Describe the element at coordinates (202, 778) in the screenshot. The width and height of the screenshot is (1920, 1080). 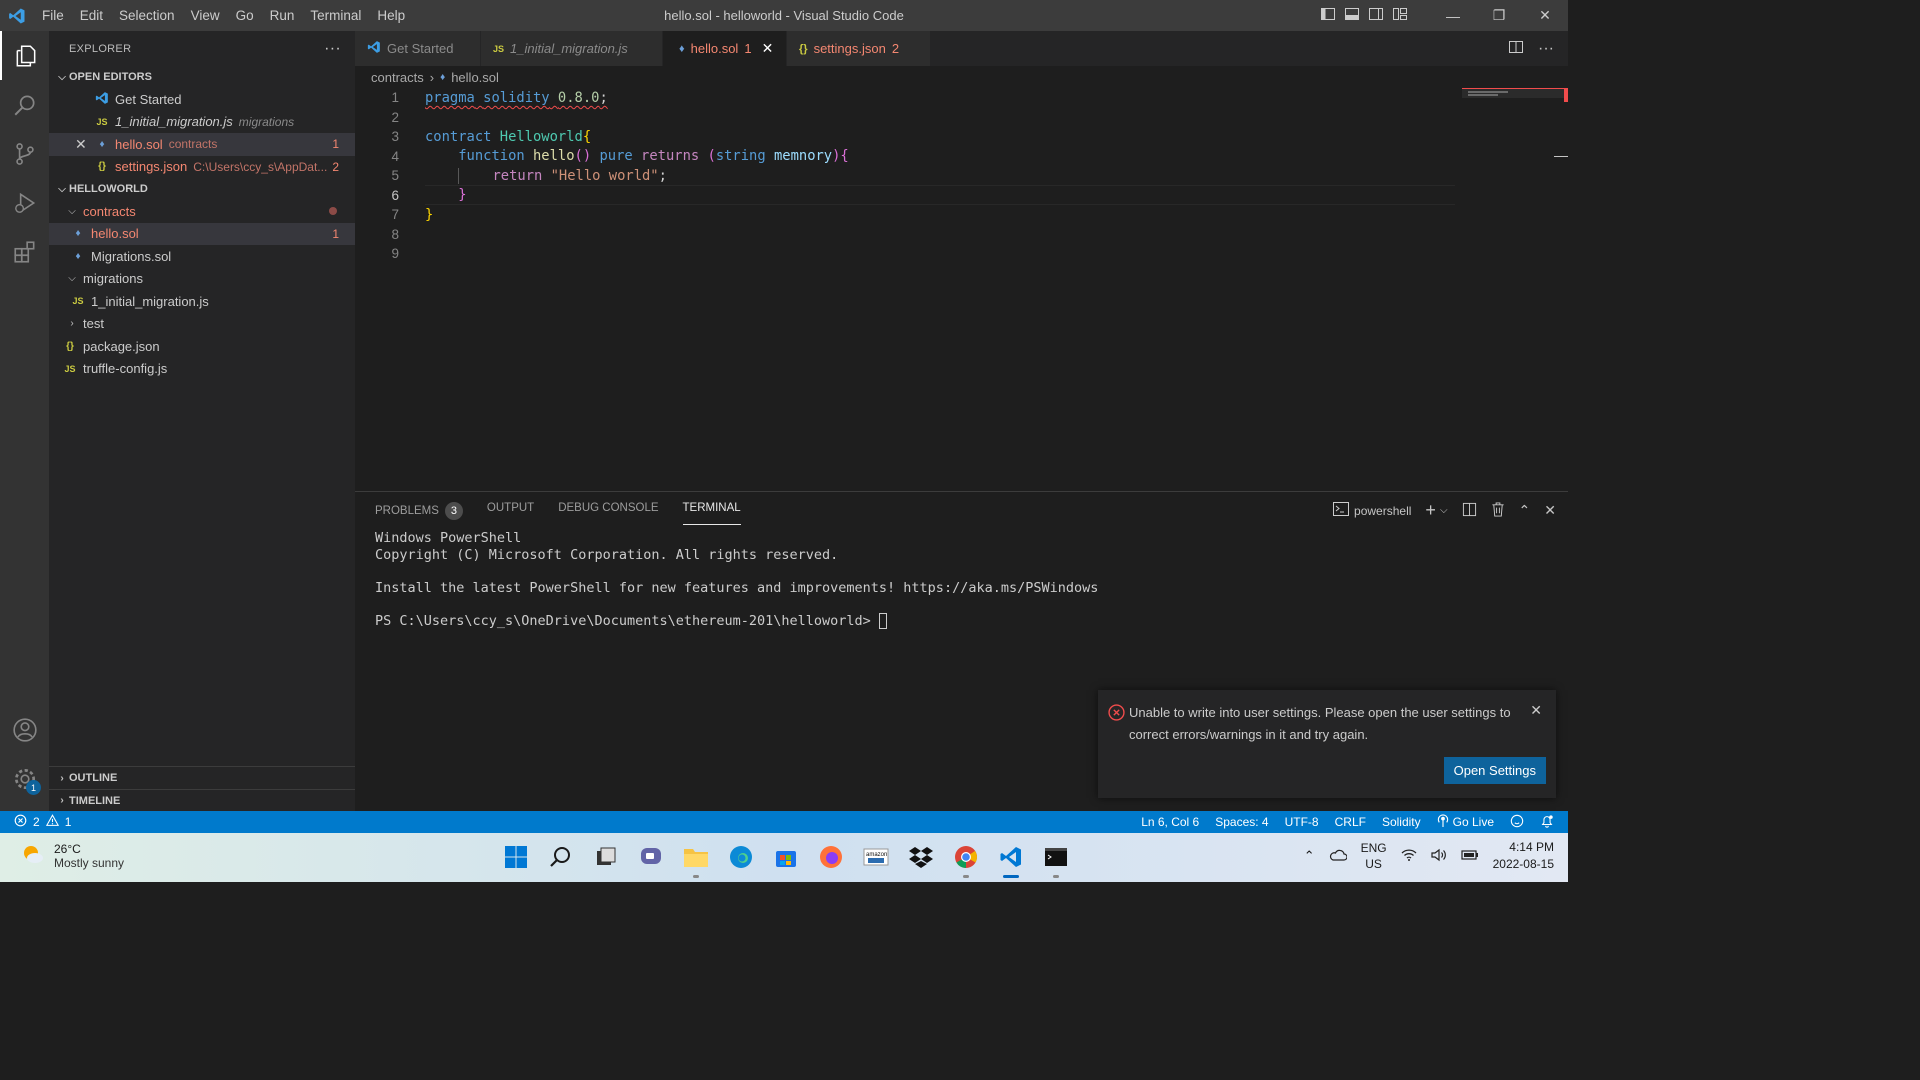
I see `outline-section: › OUTLINE` at that location.